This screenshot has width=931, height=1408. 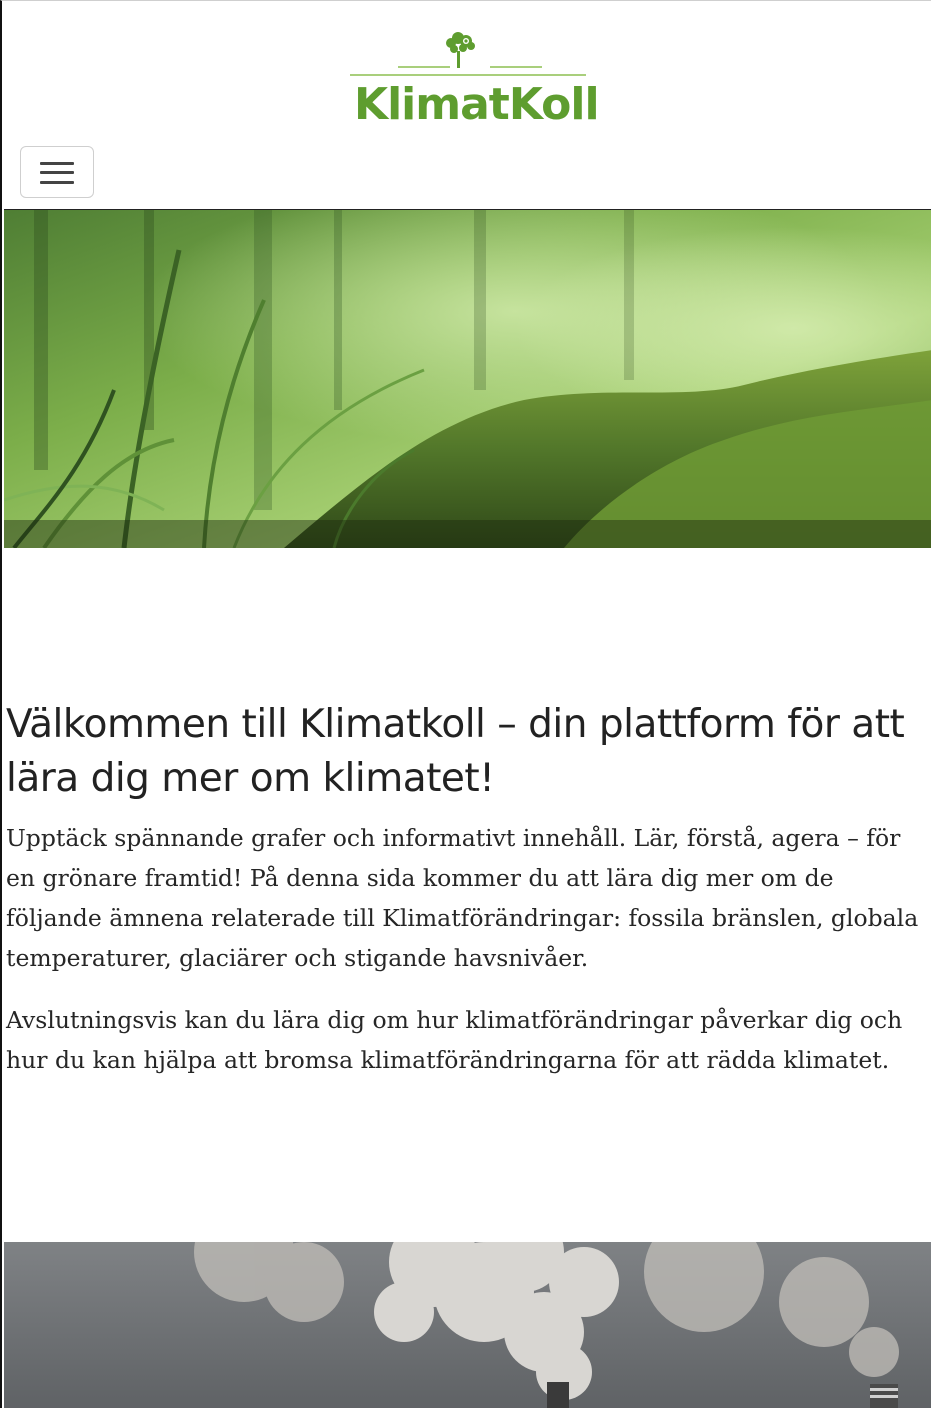 I want to click on factory-smoke-image, so click(x=467, y=1325).